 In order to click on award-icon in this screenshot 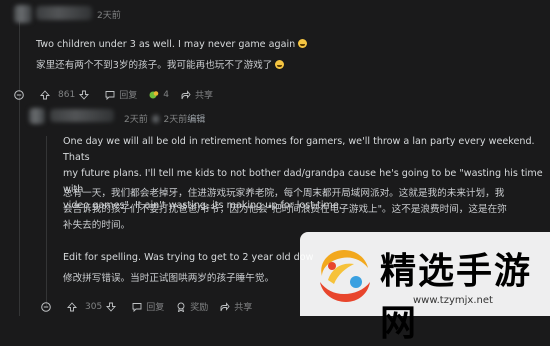, I will do `click(154, 95)`.